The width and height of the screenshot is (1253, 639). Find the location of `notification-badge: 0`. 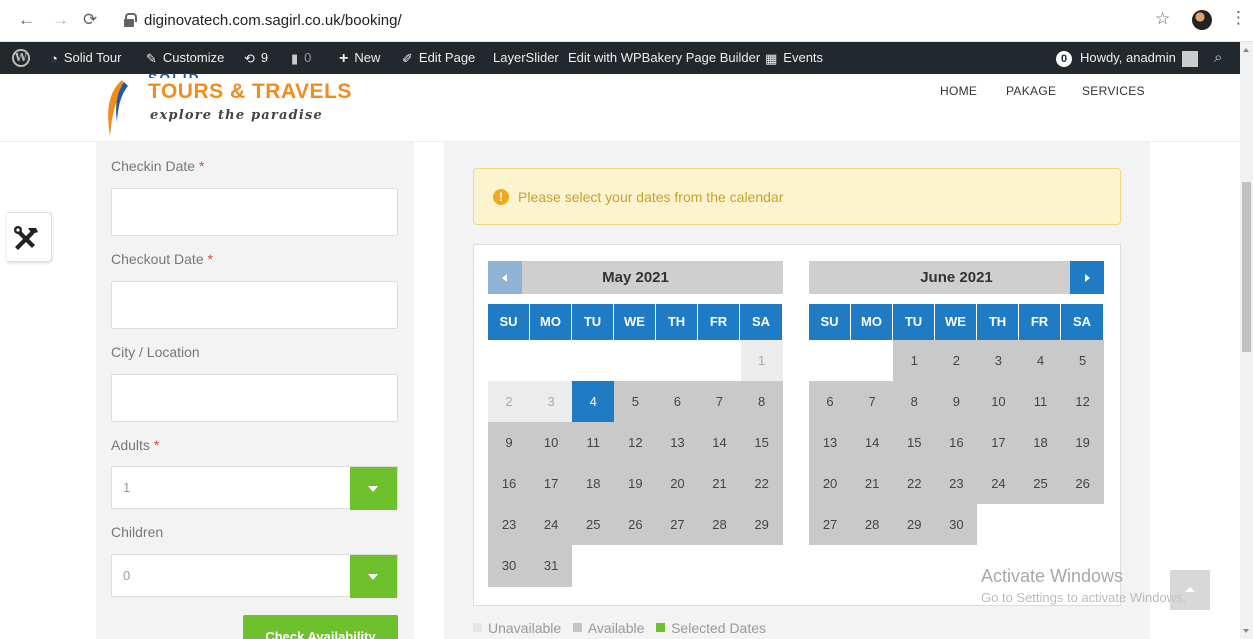

notification-badge: 0 is located at coordinates (1064, 58).